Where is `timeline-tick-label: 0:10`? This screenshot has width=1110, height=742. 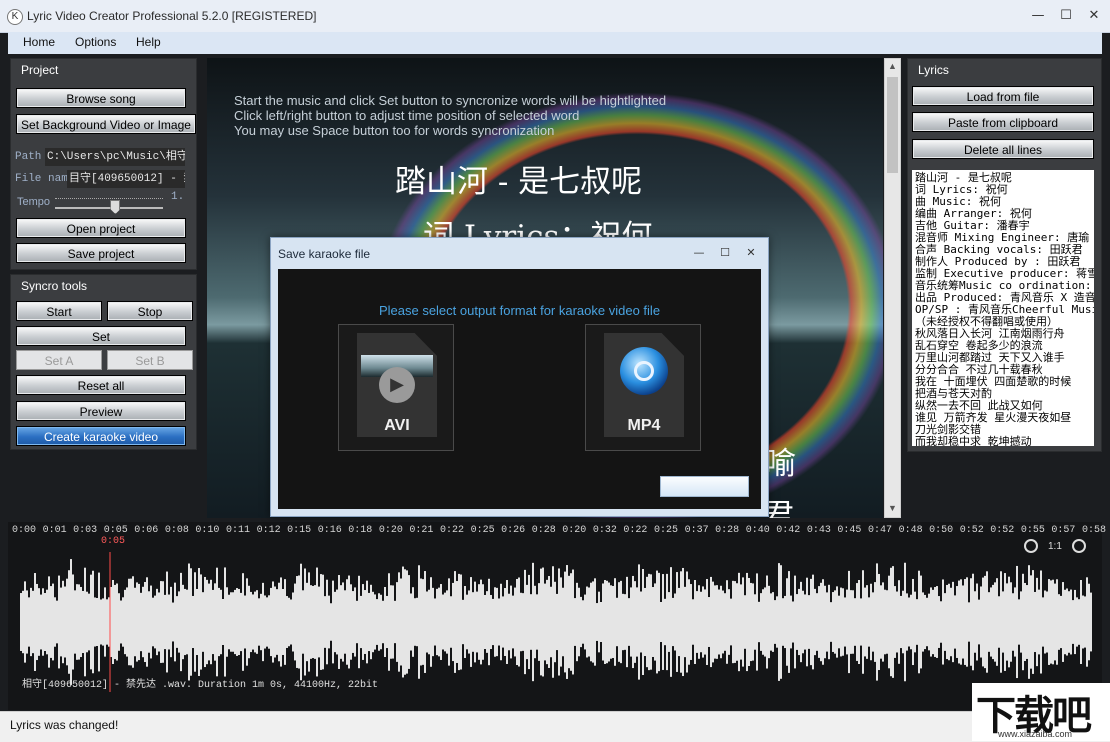
timeline-tick-label: 0:10 is located at coordinates (207, 530).